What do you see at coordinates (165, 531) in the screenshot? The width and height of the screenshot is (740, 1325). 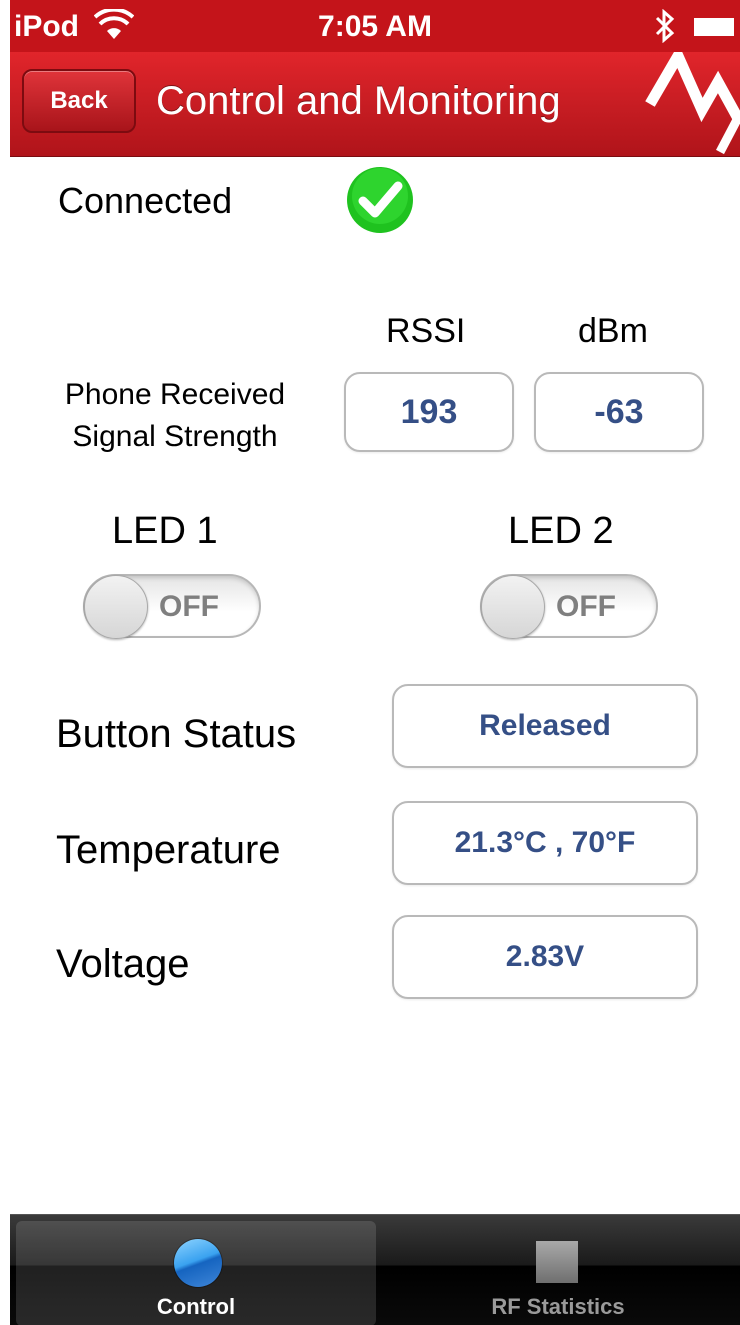 I see `led1-label: LED 1` at bounding box center [165, 531].